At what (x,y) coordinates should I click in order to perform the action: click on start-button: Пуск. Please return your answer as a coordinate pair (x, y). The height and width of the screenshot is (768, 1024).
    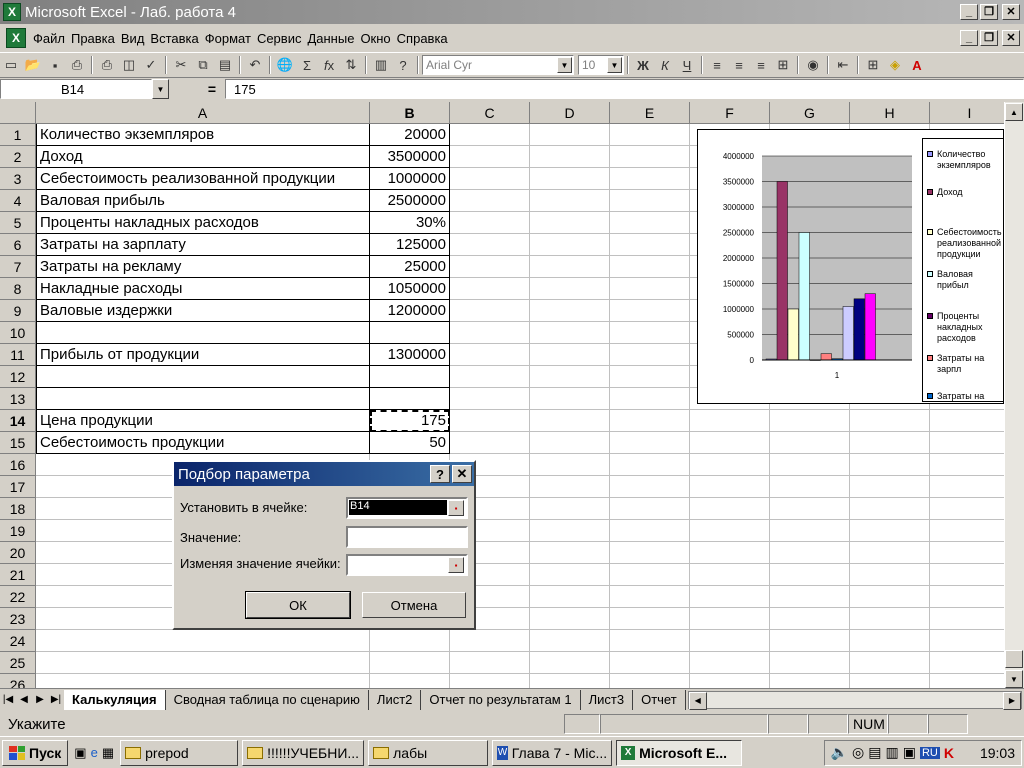
    Looking at the image, I should click on (35, 752).